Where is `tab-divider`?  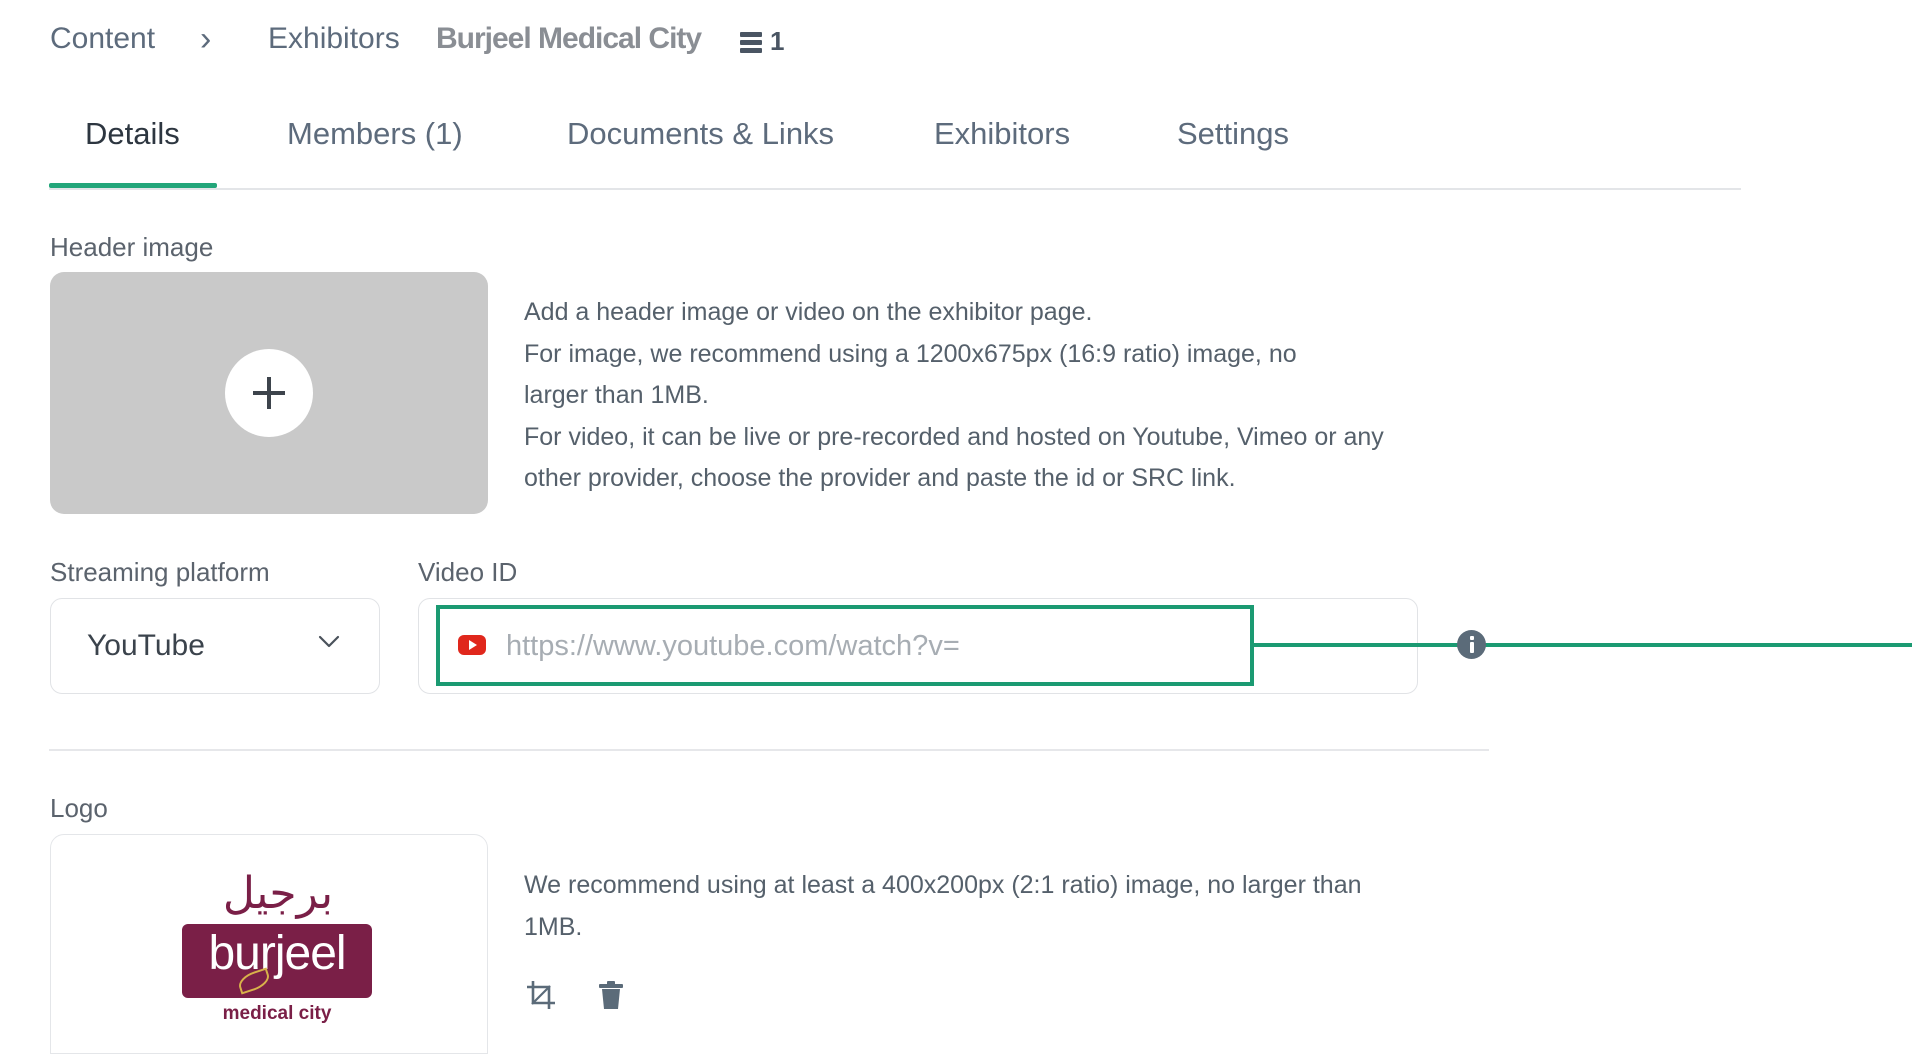
tab-divider is located at coordinates (895, 189).